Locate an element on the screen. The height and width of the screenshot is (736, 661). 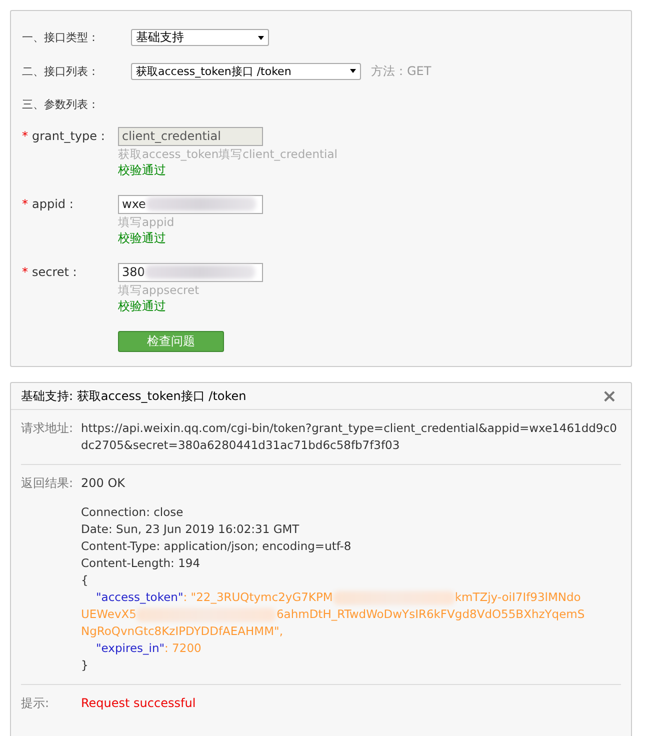
brace-text: } is located at coordinates (85, 665).